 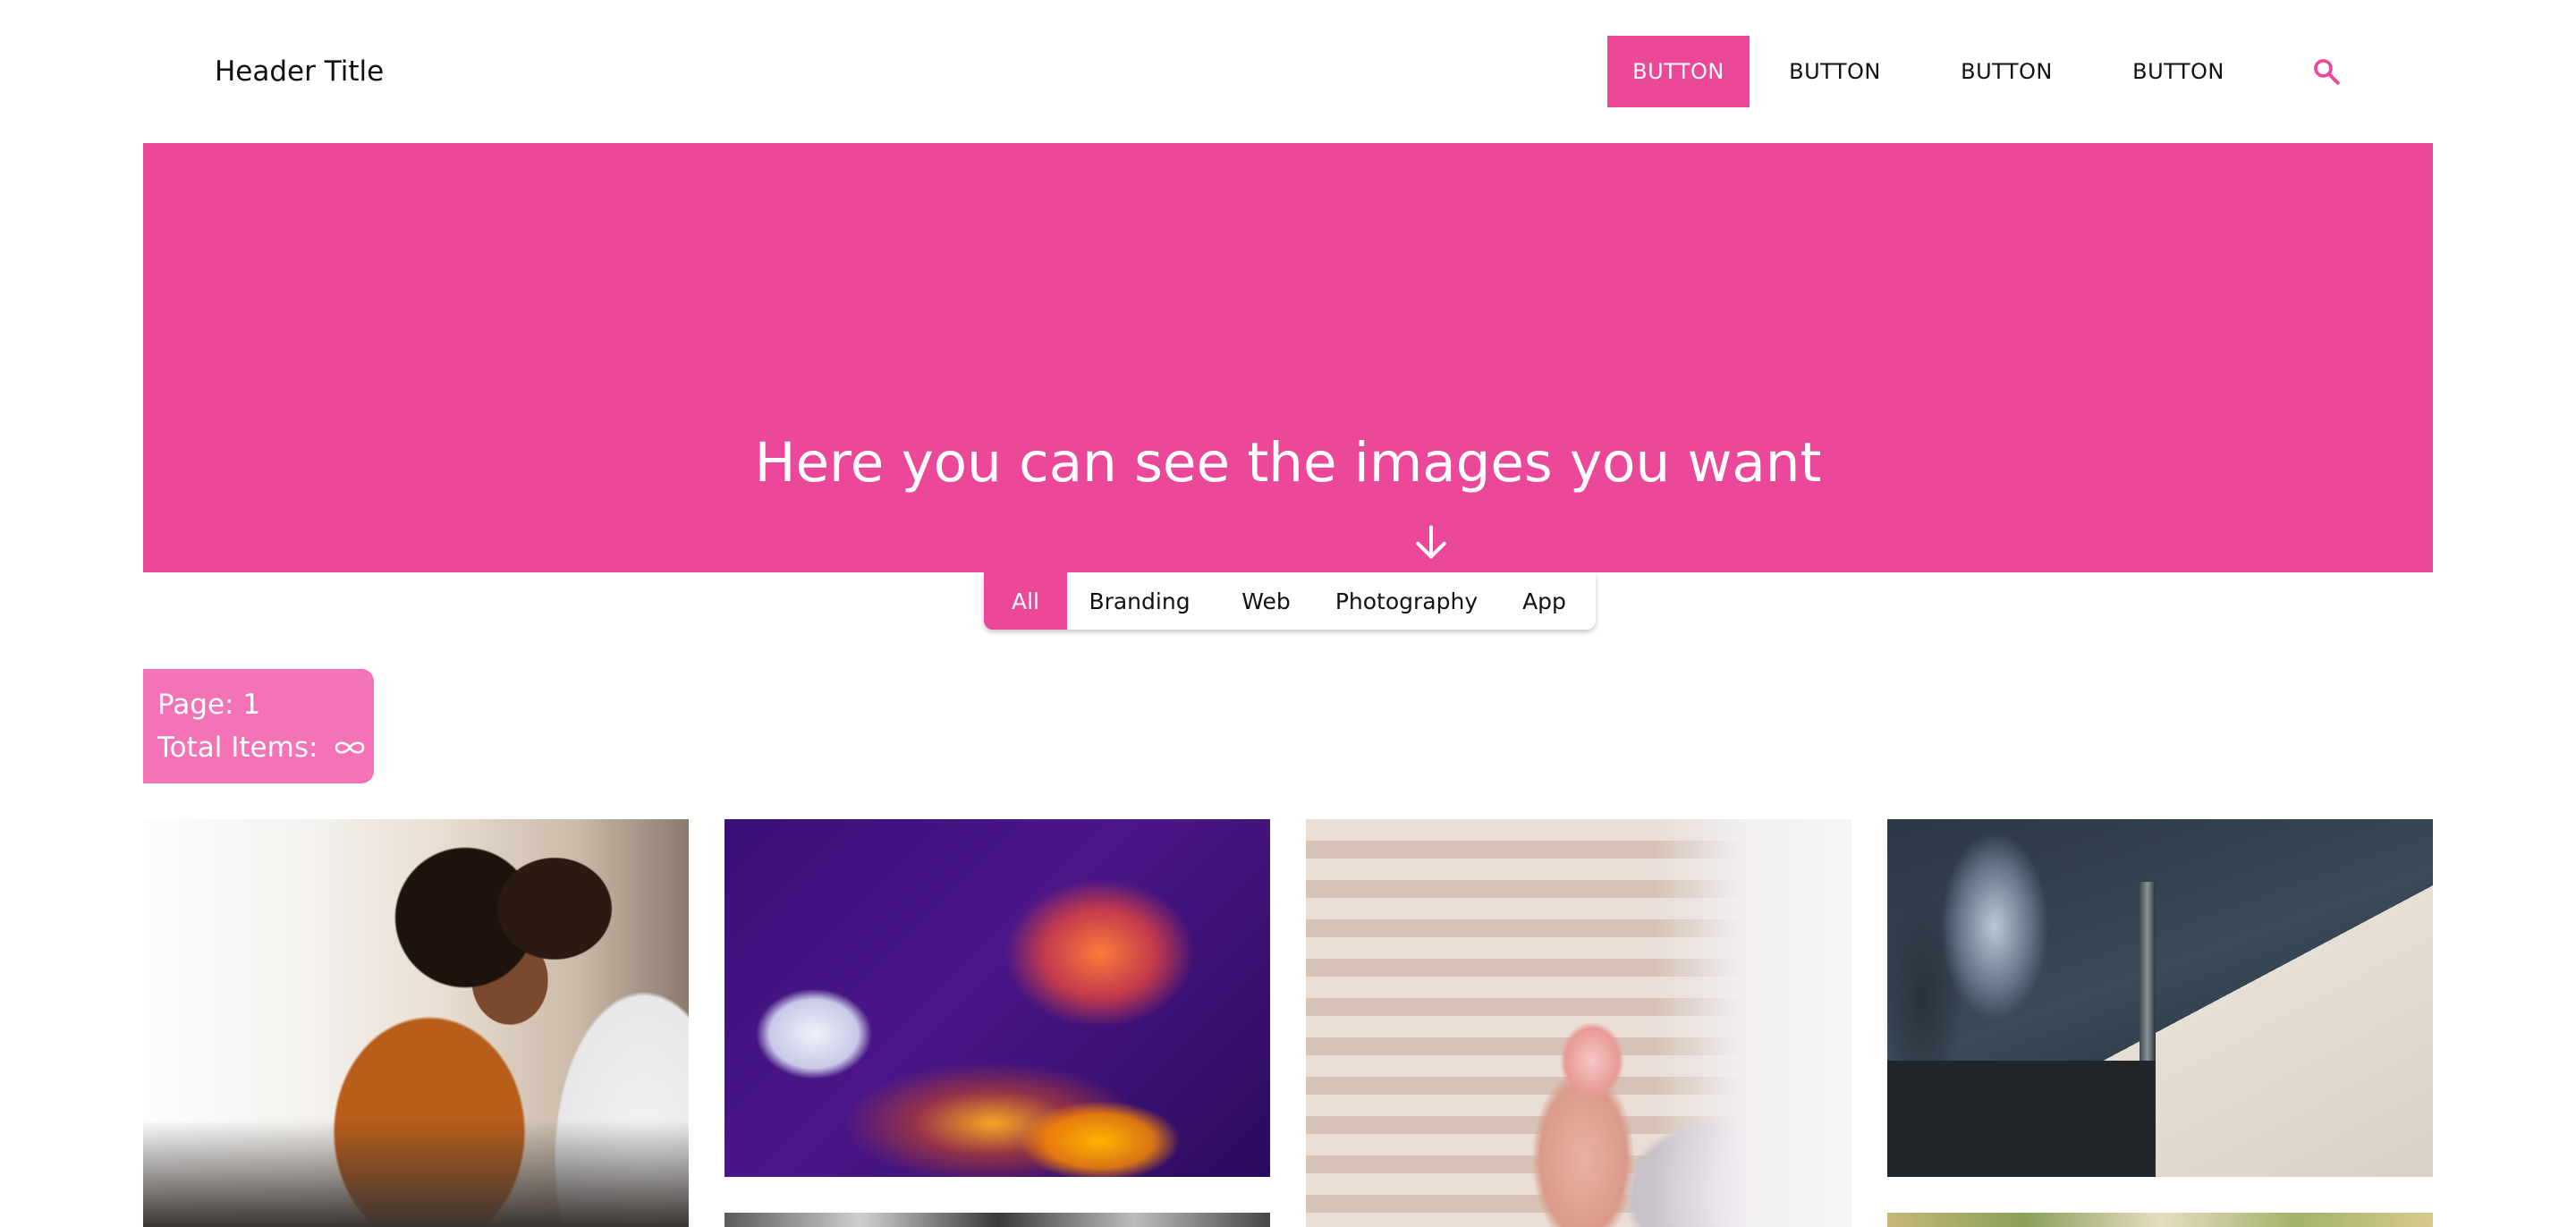 What do you see at coordinates (1920, 71) in the screenshot?
I see `top-nav: BUTTON BUTTON BUTTON BUTTON` at bounding box center [1920, 71].